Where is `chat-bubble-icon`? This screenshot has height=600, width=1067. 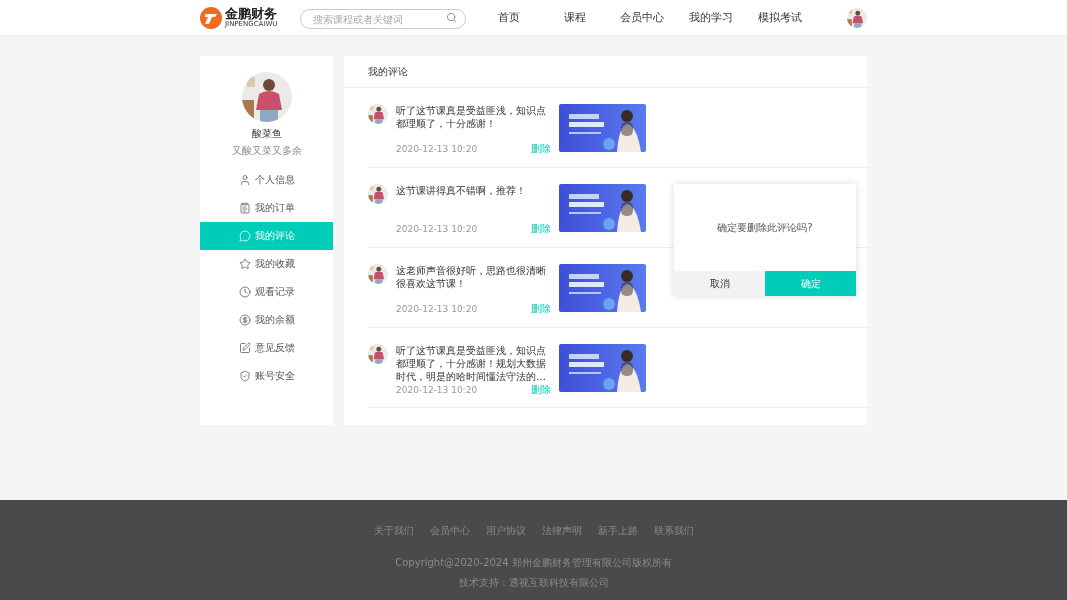 chat-bubble-icon is located at coordinates (244, 236).